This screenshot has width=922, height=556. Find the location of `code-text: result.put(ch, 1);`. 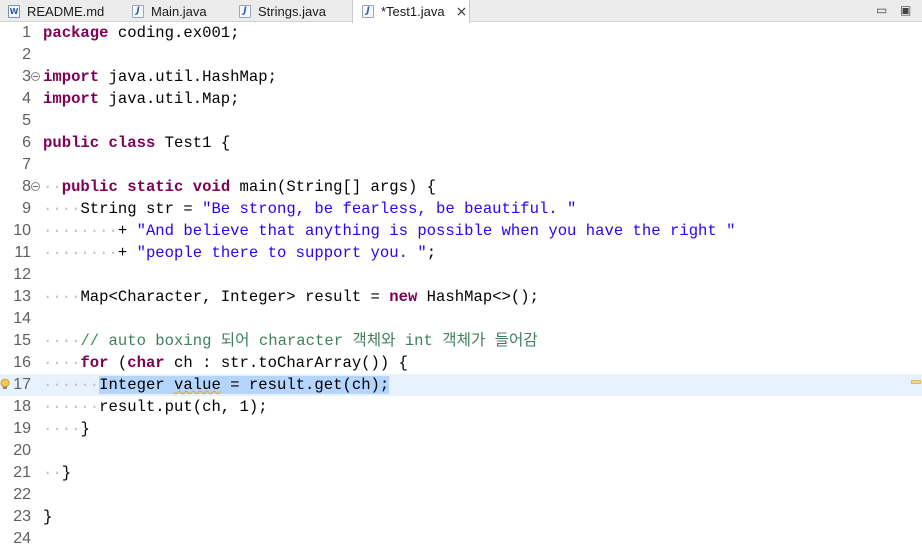

code-text: result.put(ch, 1); is located at coordinates (183, 407).